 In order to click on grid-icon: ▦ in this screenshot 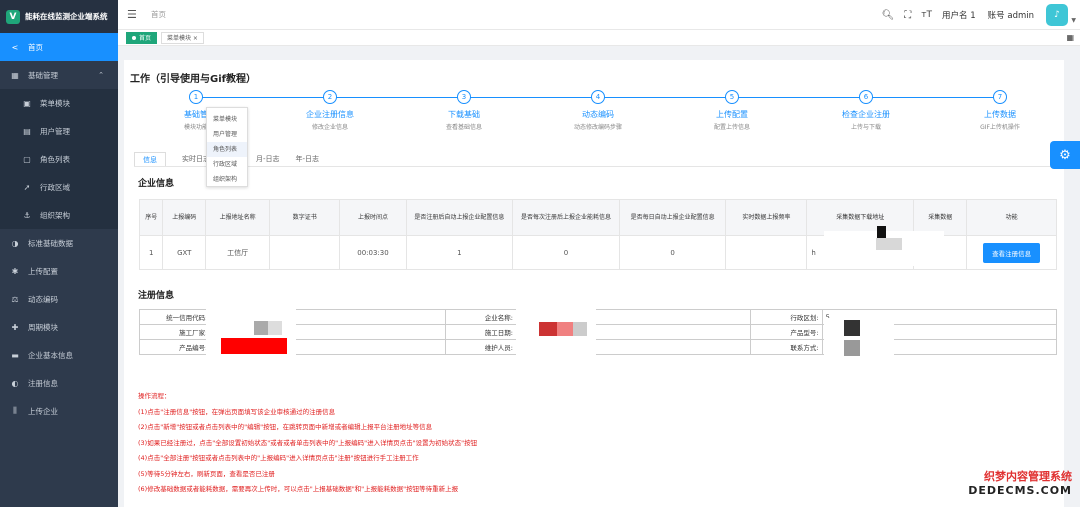, I will do `click(1070, 37)`.